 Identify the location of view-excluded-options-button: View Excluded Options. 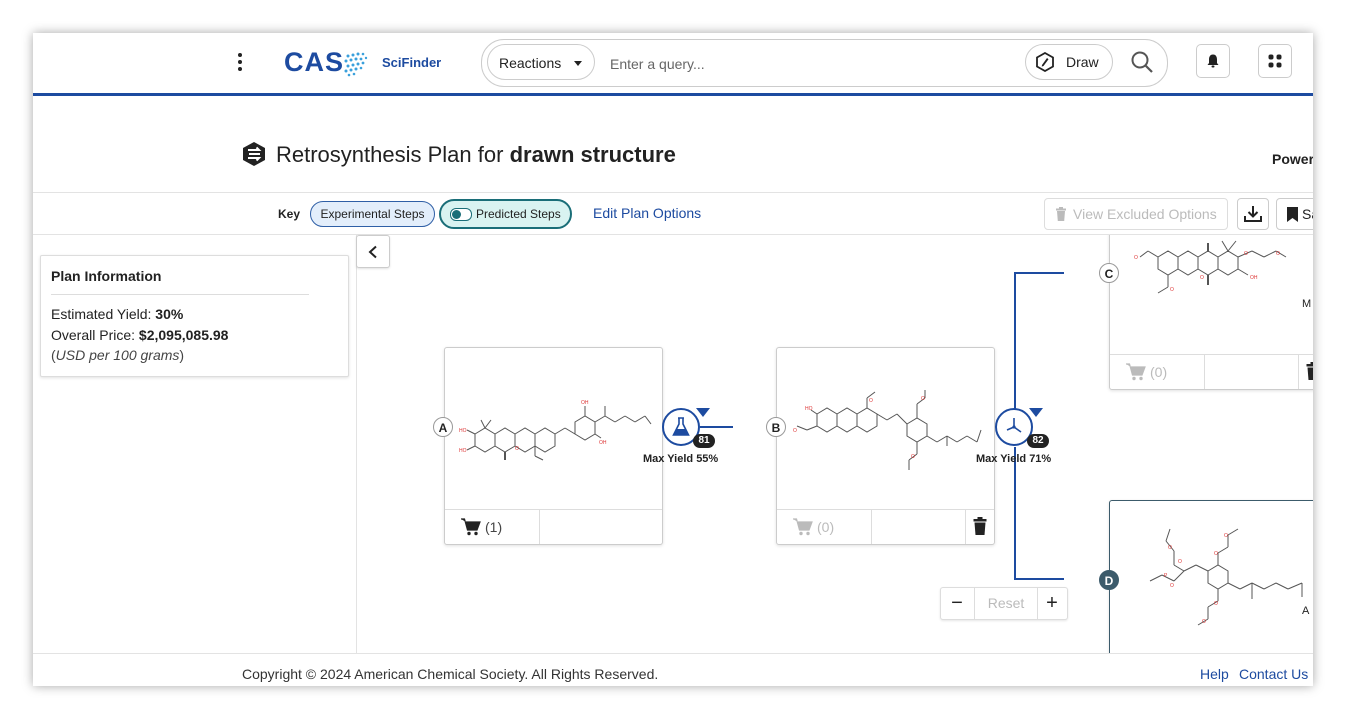
(1136, 214).